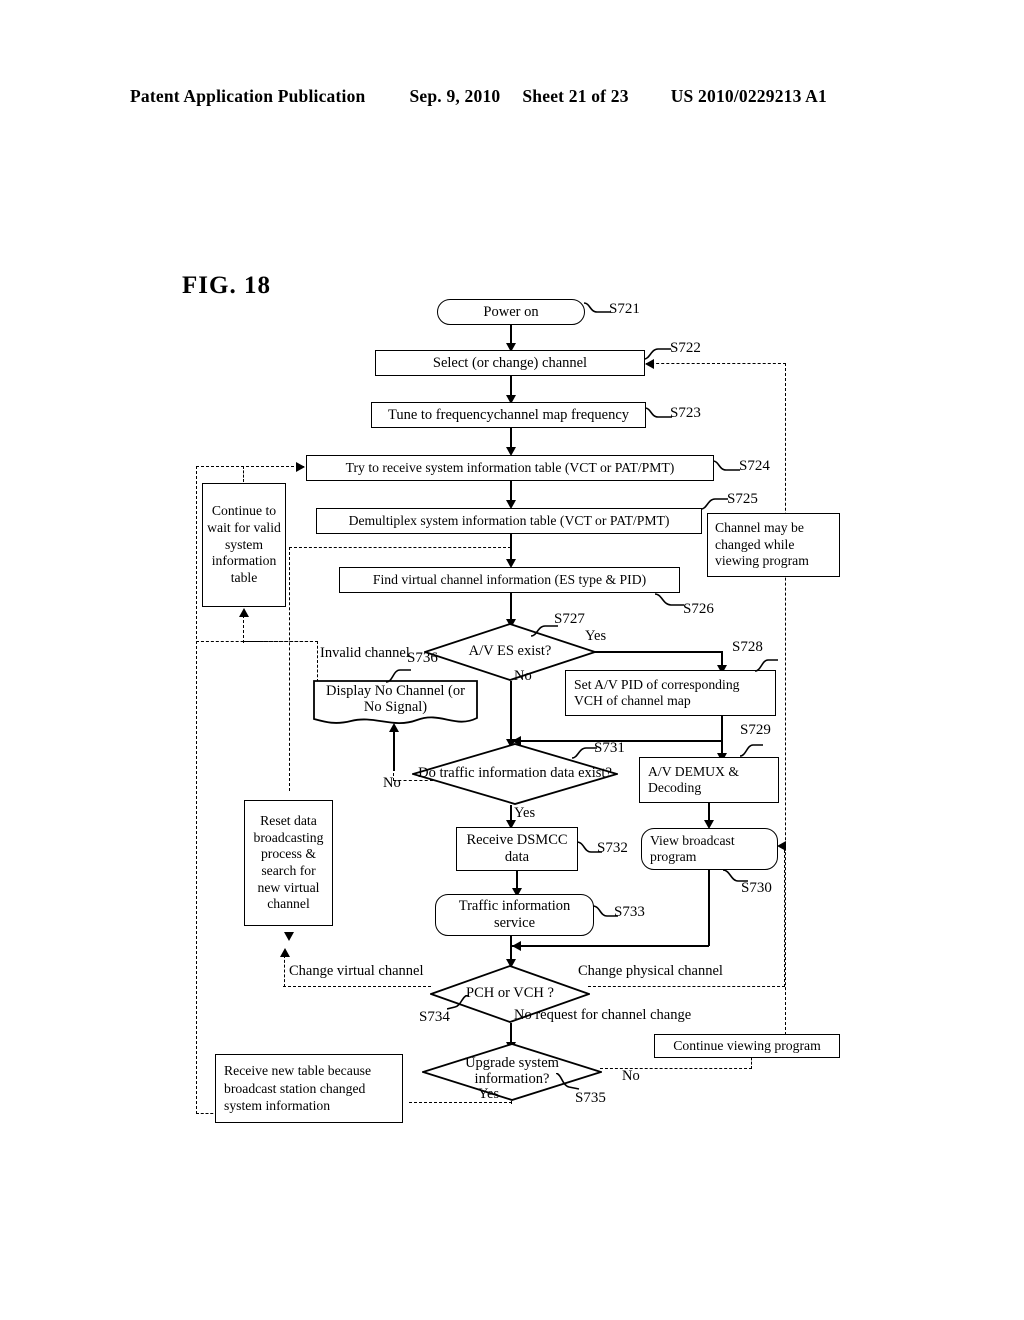 The image size is (1024, 1320). What do you see at coordinates (226, 285) in the screenshot?
I see `figure-label: FIG. 18` at bounding box center [226, 285].